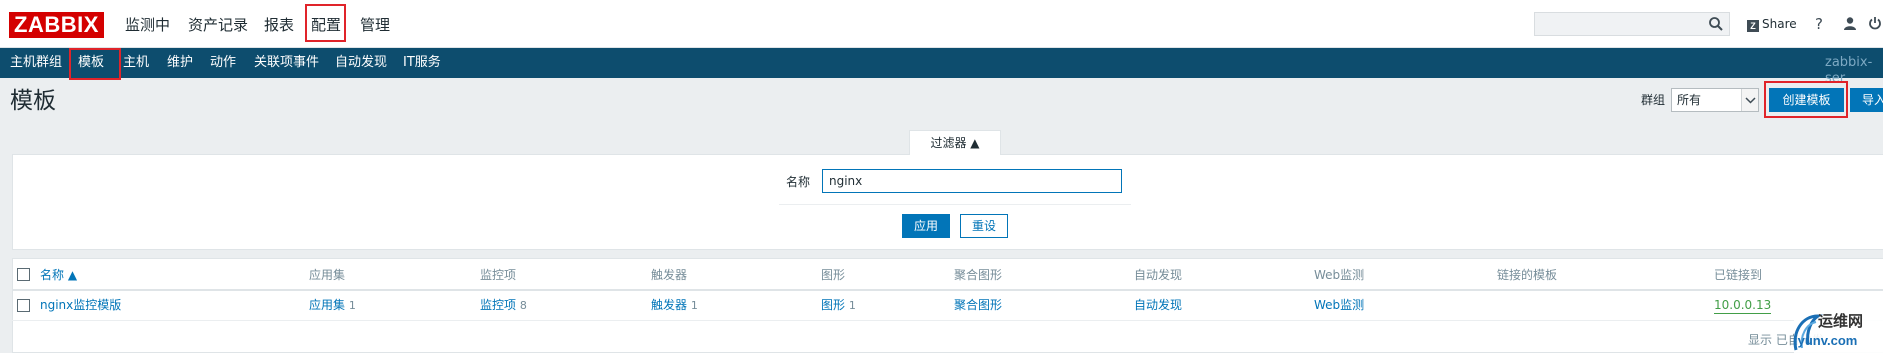 This screenshot has width=1883, height=353. I want to click on linked-host-link: 10.0.0.13, so click(1743, 305).